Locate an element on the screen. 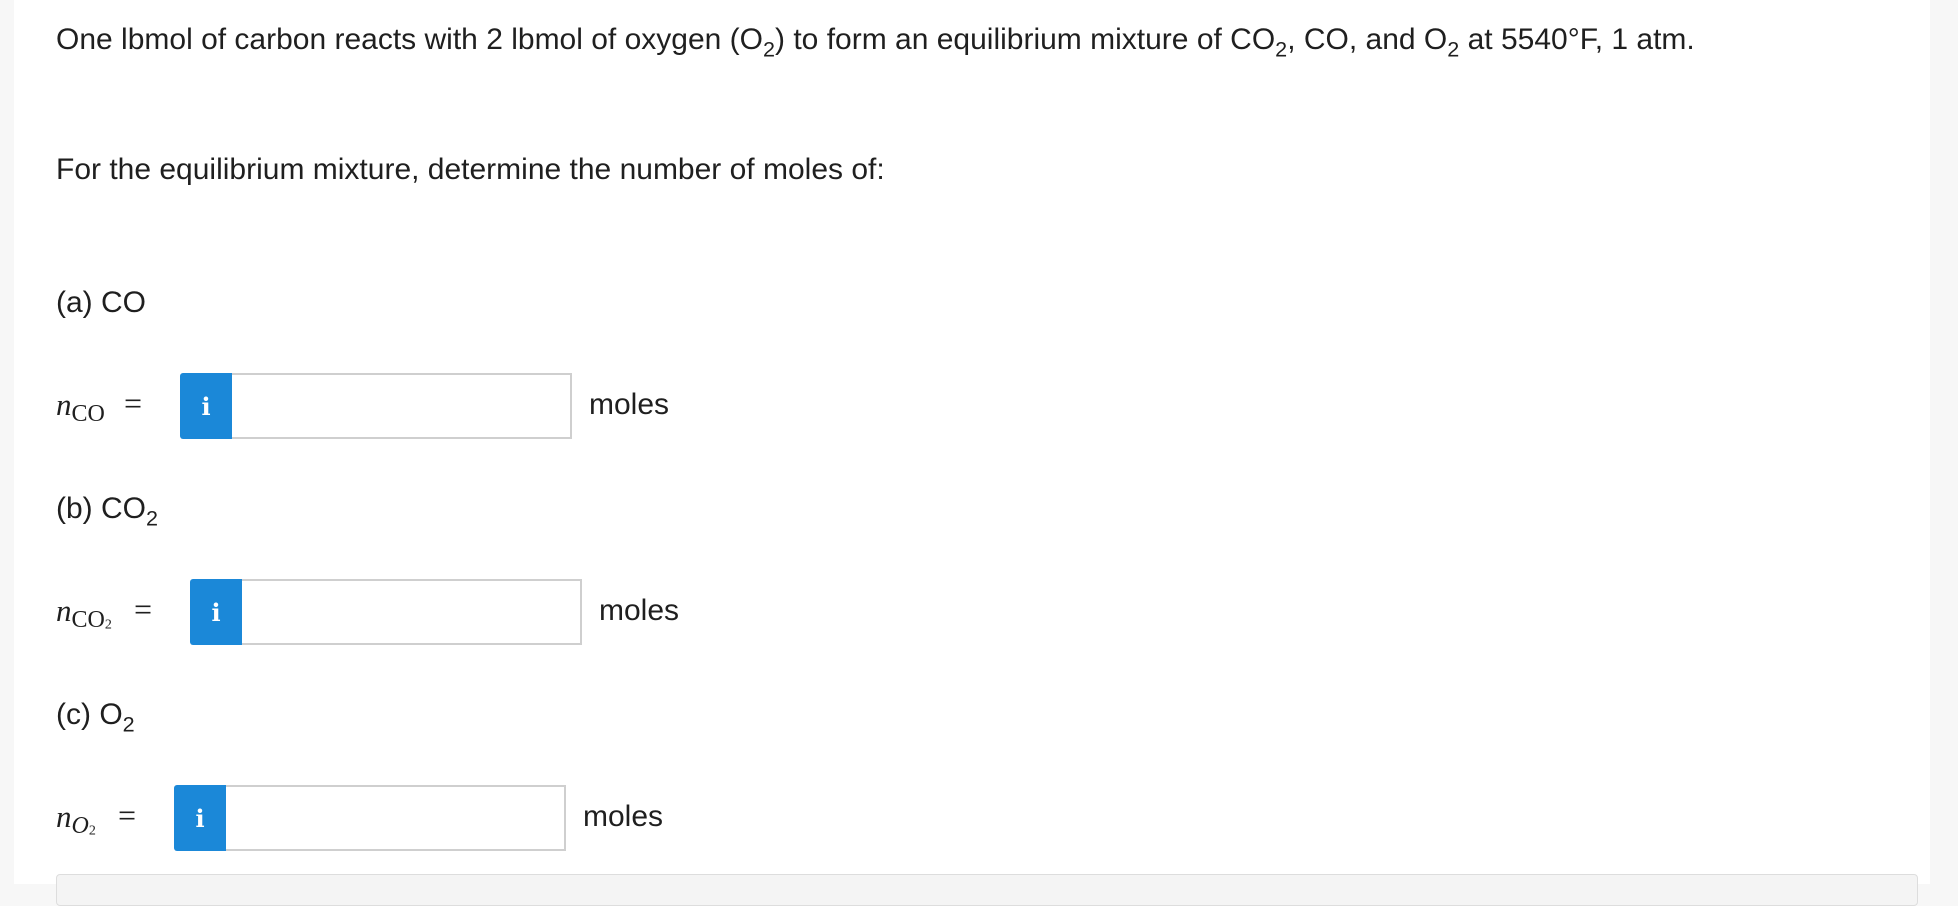  part-b-heading: (b) CO2 is located at coordinates (107, 511).